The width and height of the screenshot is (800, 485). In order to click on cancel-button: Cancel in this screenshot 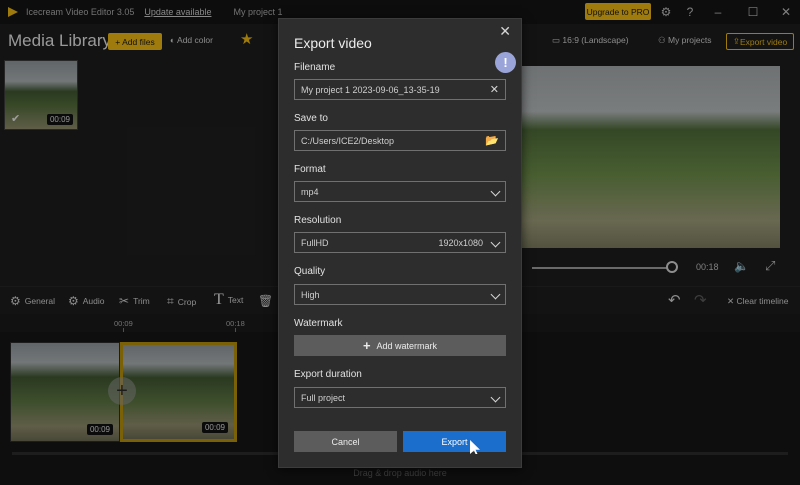, I will do `click(345, 441)`.